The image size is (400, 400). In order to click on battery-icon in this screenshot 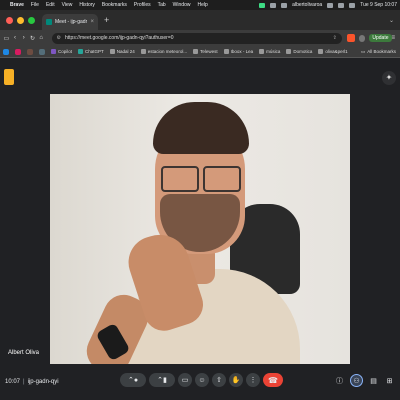, I will do `click(273, 5)`.